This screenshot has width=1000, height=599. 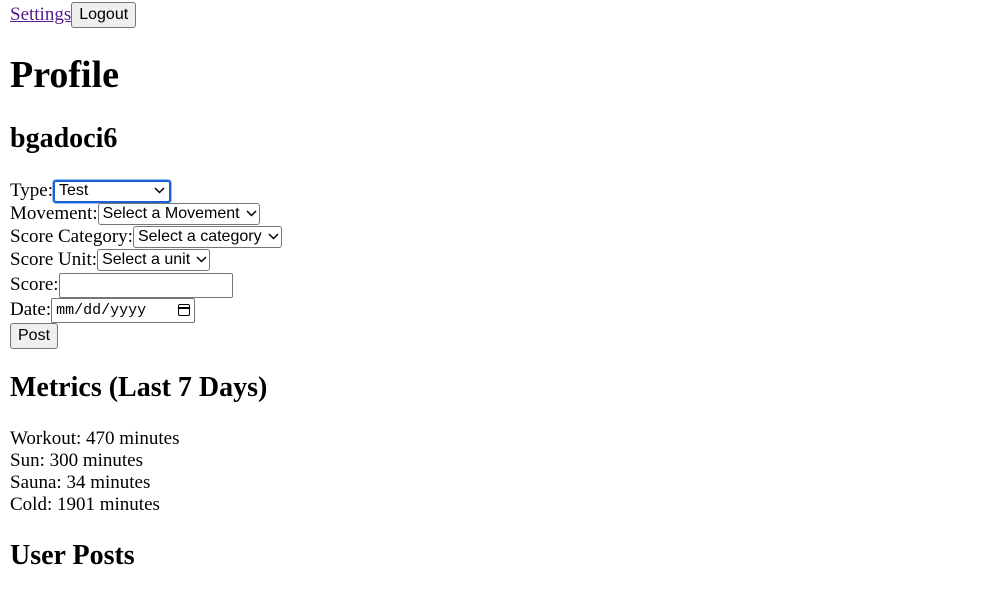 What do you see at coordinates (146, 259) in the screenshot?
I see `score-unit-select-value: Select a unit` at bounding box center [146, 259].